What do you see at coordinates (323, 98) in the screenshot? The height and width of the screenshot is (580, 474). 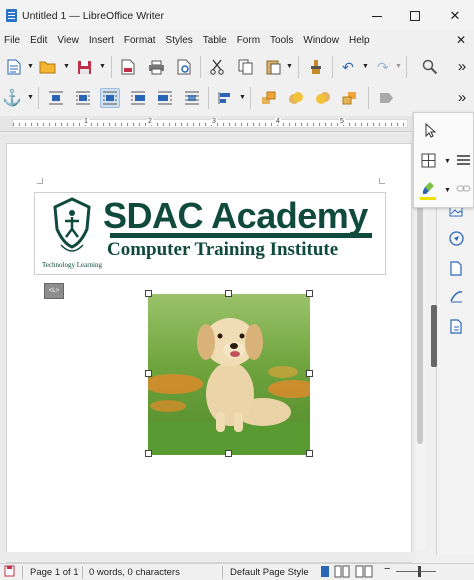 I see `back-one-icon` at bounding box center [323, 98].